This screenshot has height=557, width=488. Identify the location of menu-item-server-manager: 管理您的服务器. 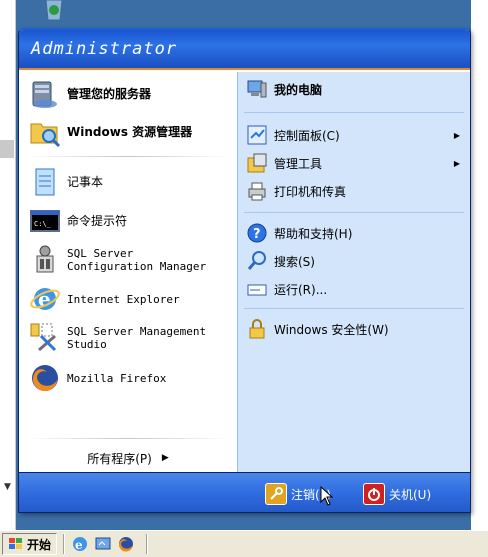
(131, 94).